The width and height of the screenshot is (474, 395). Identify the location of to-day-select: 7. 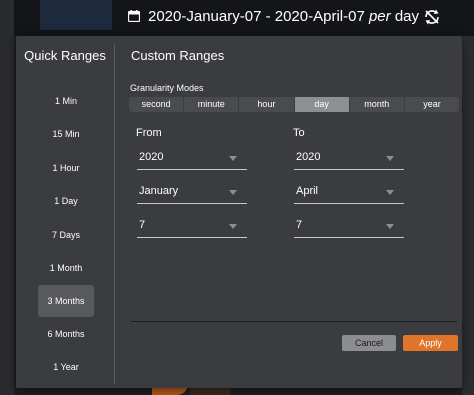
(349, 226).